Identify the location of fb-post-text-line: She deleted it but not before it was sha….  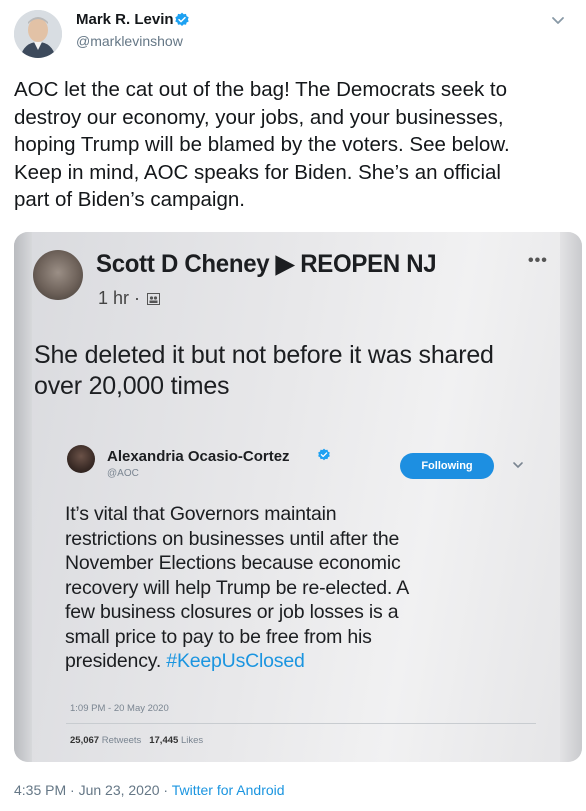
(264, 355).